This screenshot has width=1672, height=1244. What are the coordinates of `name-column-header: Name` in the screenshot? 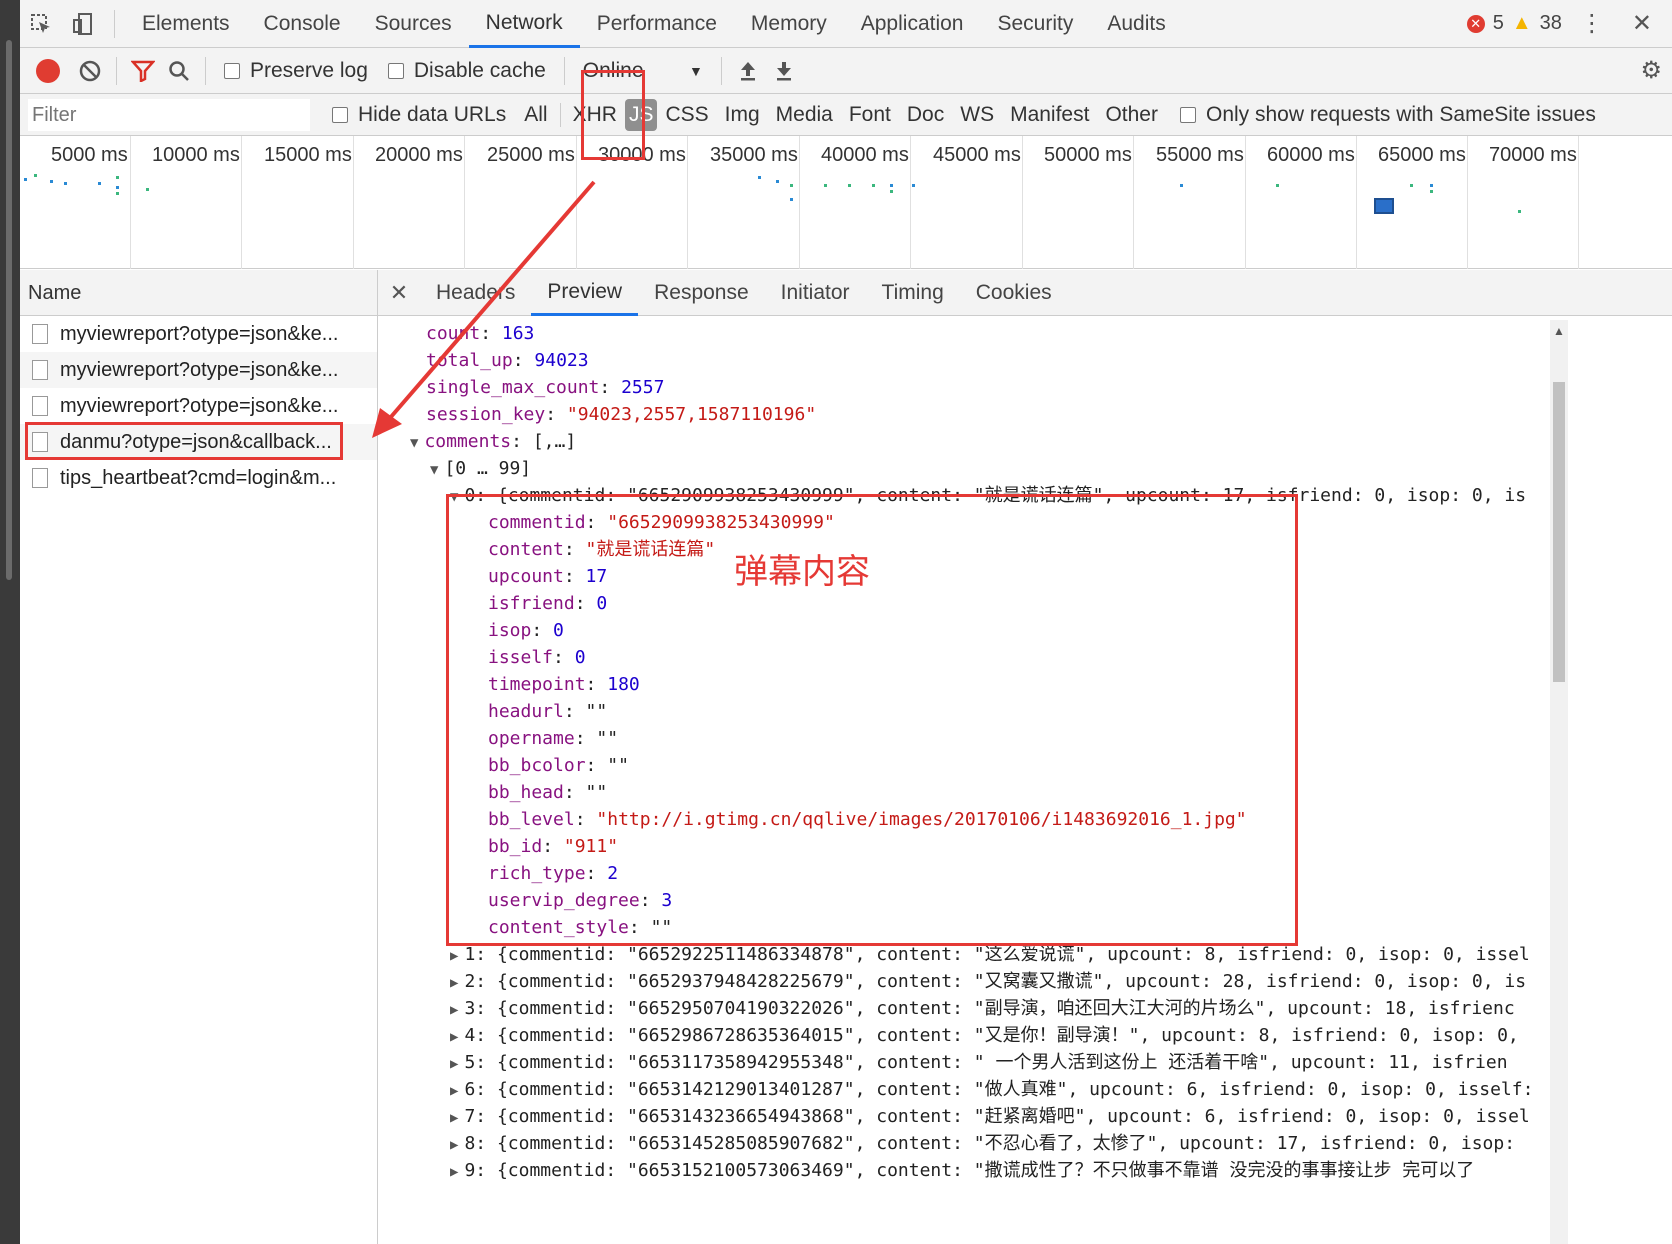 It's located at (198, 293).